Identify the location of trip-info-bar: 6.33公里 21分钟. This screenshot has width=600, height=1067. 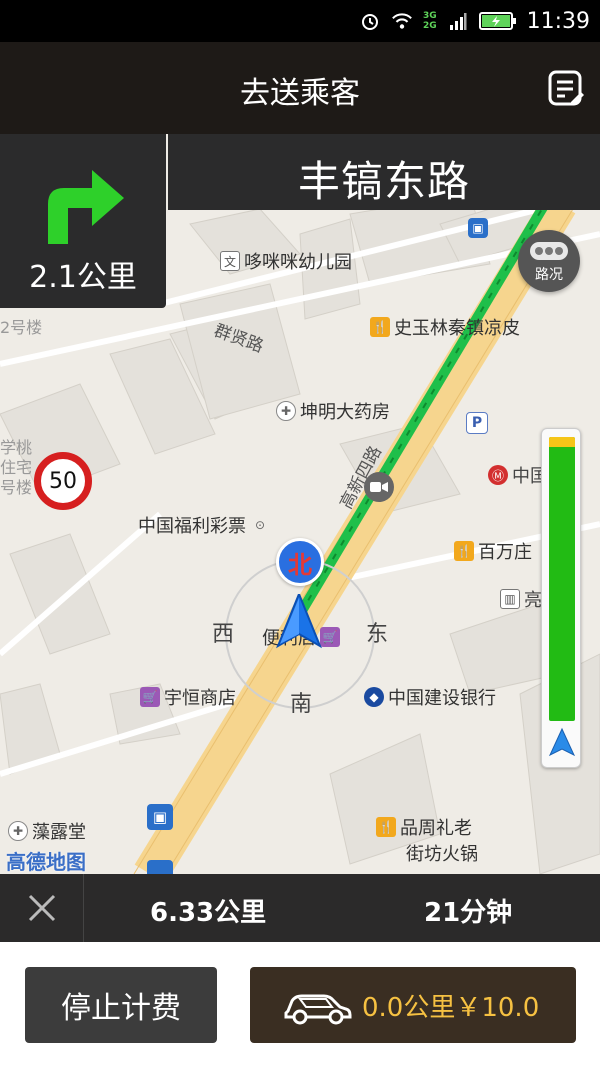
(300, 908).